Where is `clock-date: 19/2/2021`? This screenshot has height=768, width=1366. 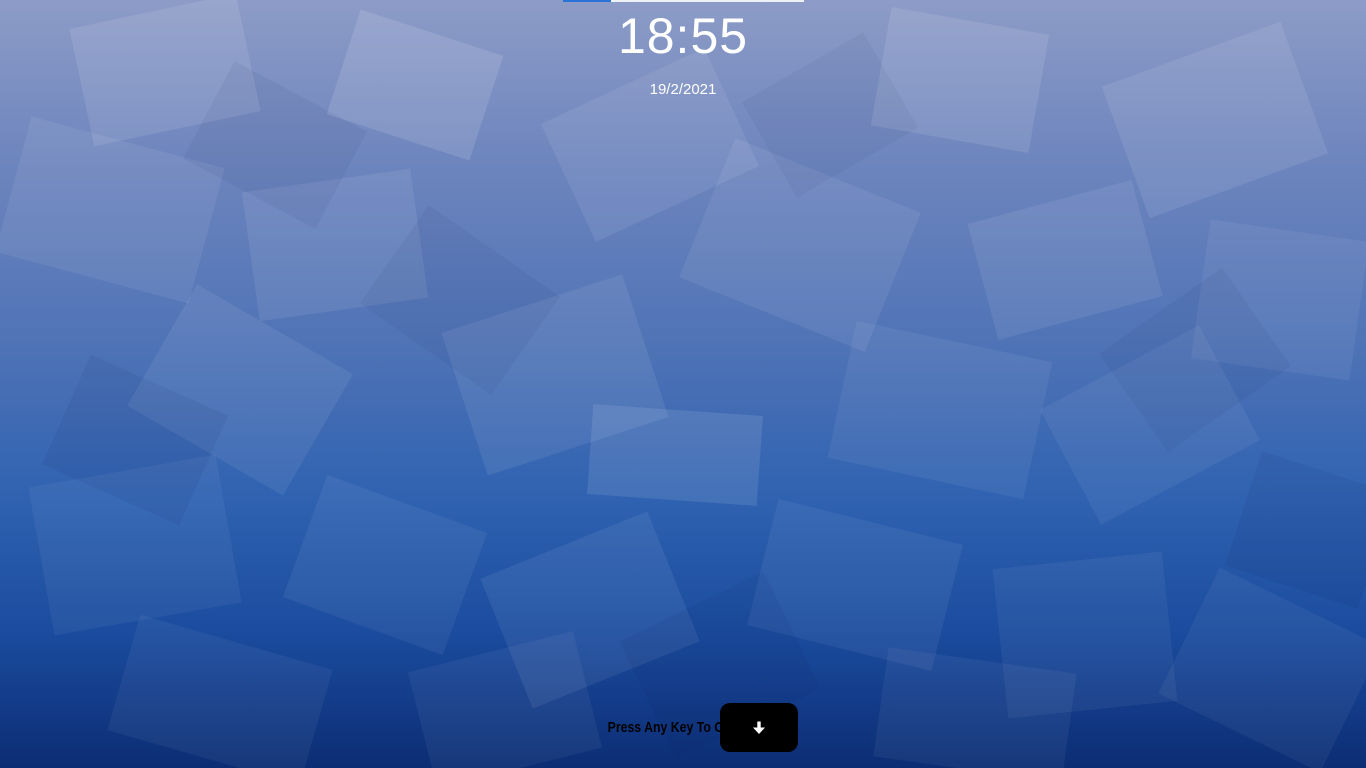
clock-date: 19/2/2021 is located at coordinates (683, 89).